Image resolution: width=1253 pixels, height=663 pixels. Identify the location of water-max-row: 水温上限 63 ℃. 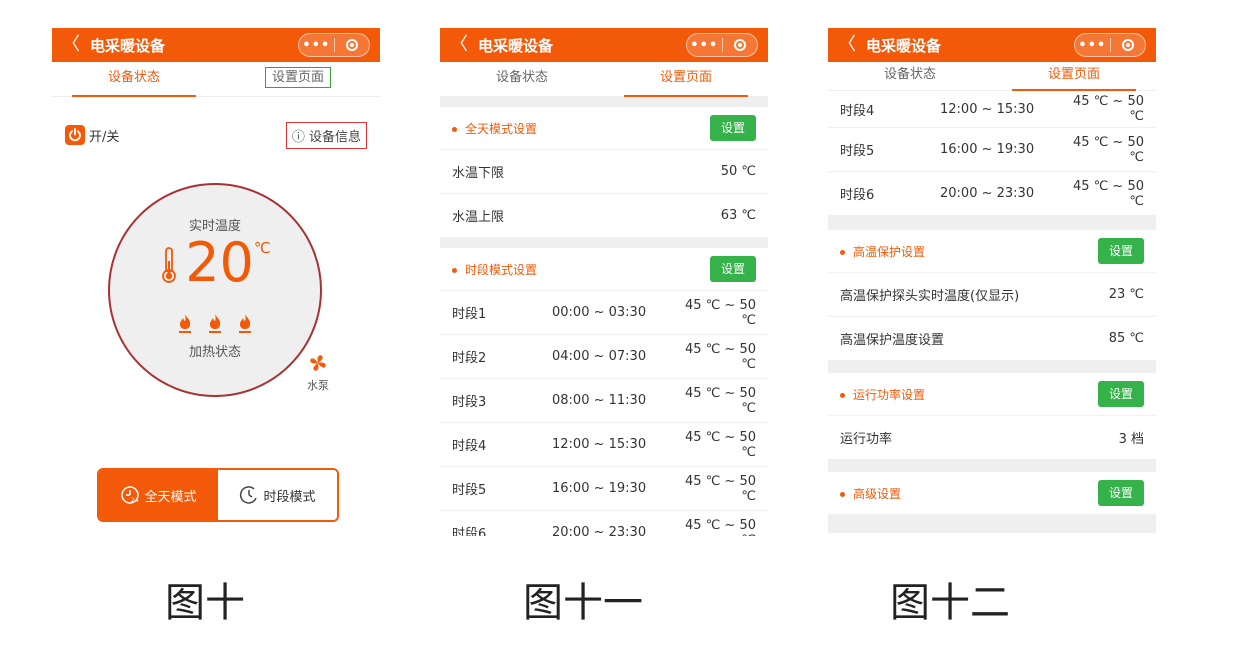
(604, 216).